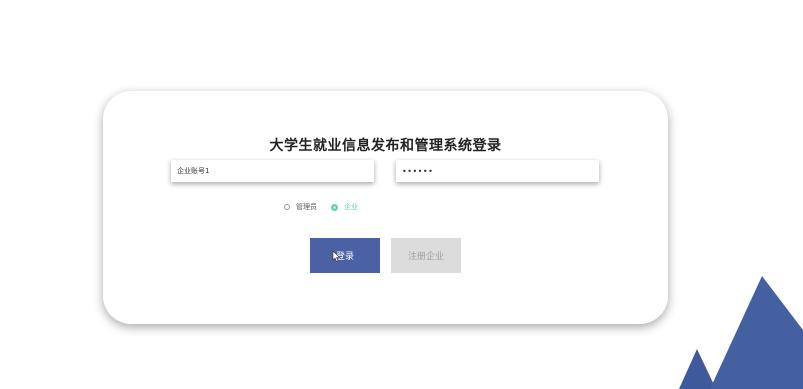 Image resolution: width=803 pixels, height=389 pixels. What do you see at coordinates (345, 255) in the screenshot?
I see `login-button: 登录` at bounding box center [345, 255].